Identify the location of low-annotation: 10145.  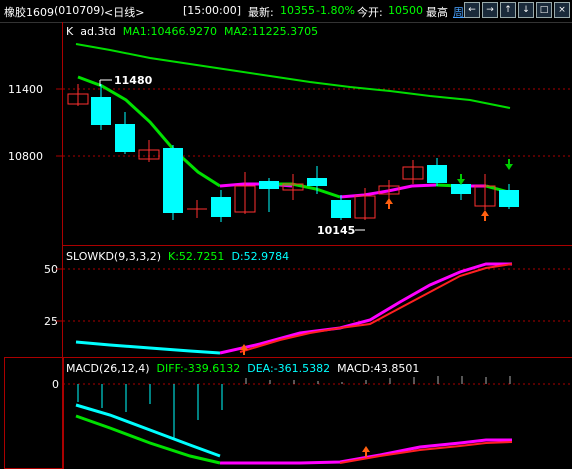
(341, 230).